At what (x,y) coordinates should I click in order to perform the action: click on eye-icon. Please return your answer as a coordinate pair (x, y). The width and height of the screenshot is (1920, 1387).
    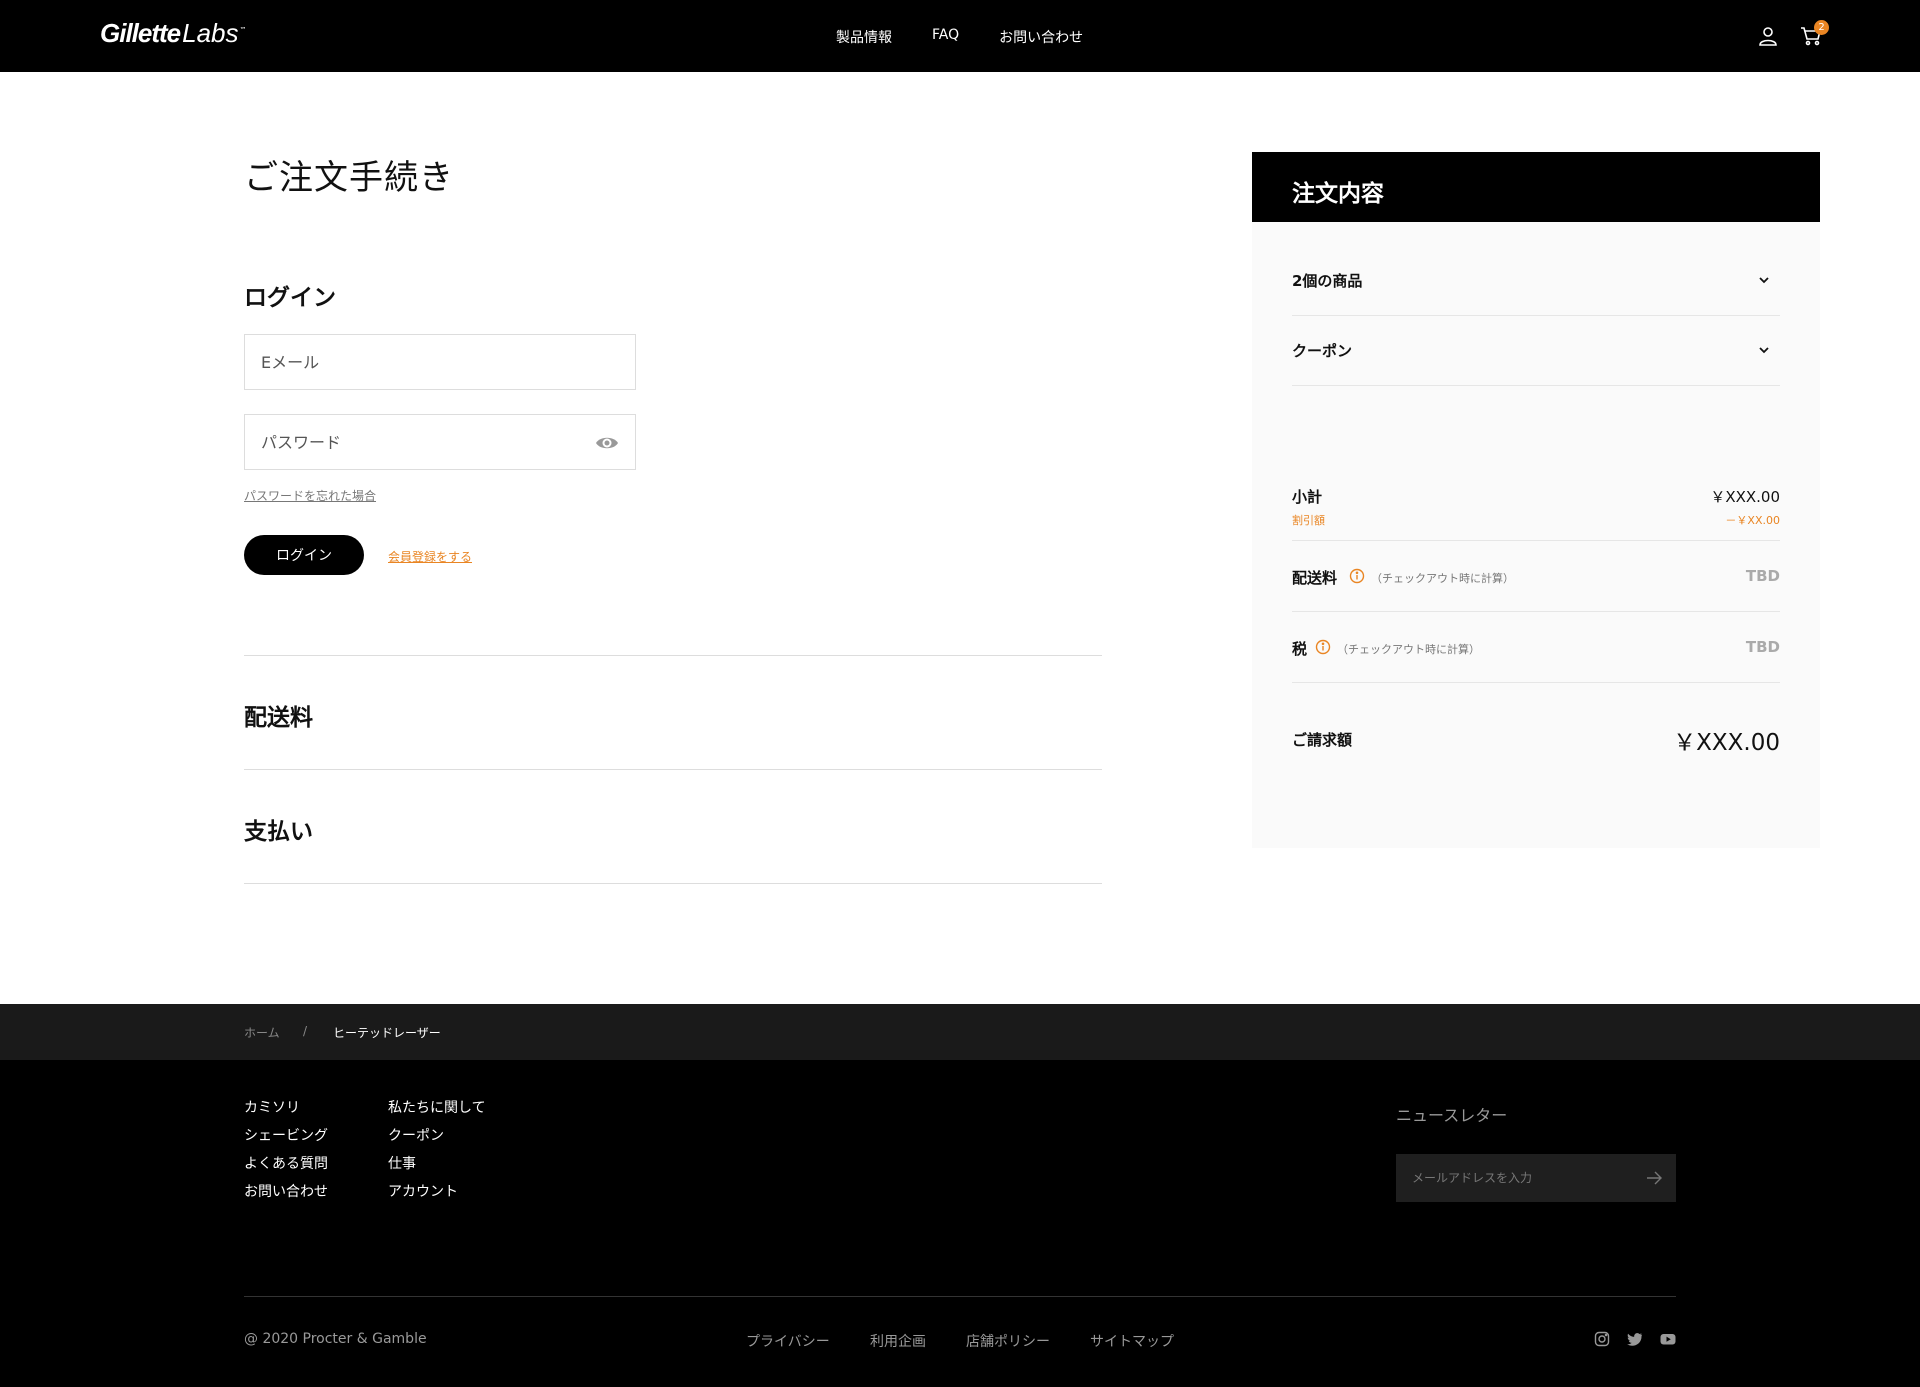
    Looking at the image, I should click on (607, 443).